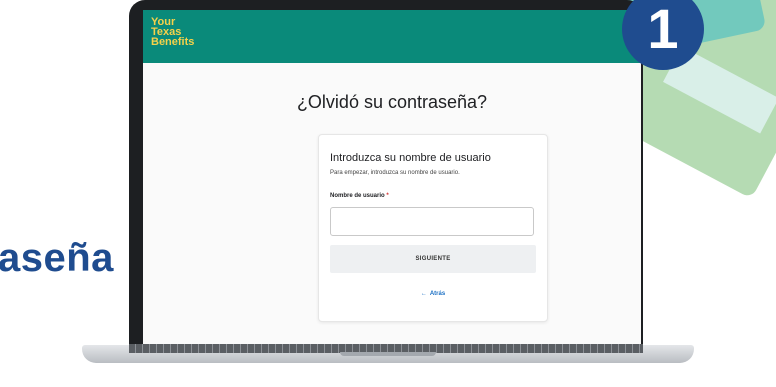  What do you see at coordinates (437, 294) in the screenshot?
I see `back-link-label: Atrás` at bounding box center [437, 294].